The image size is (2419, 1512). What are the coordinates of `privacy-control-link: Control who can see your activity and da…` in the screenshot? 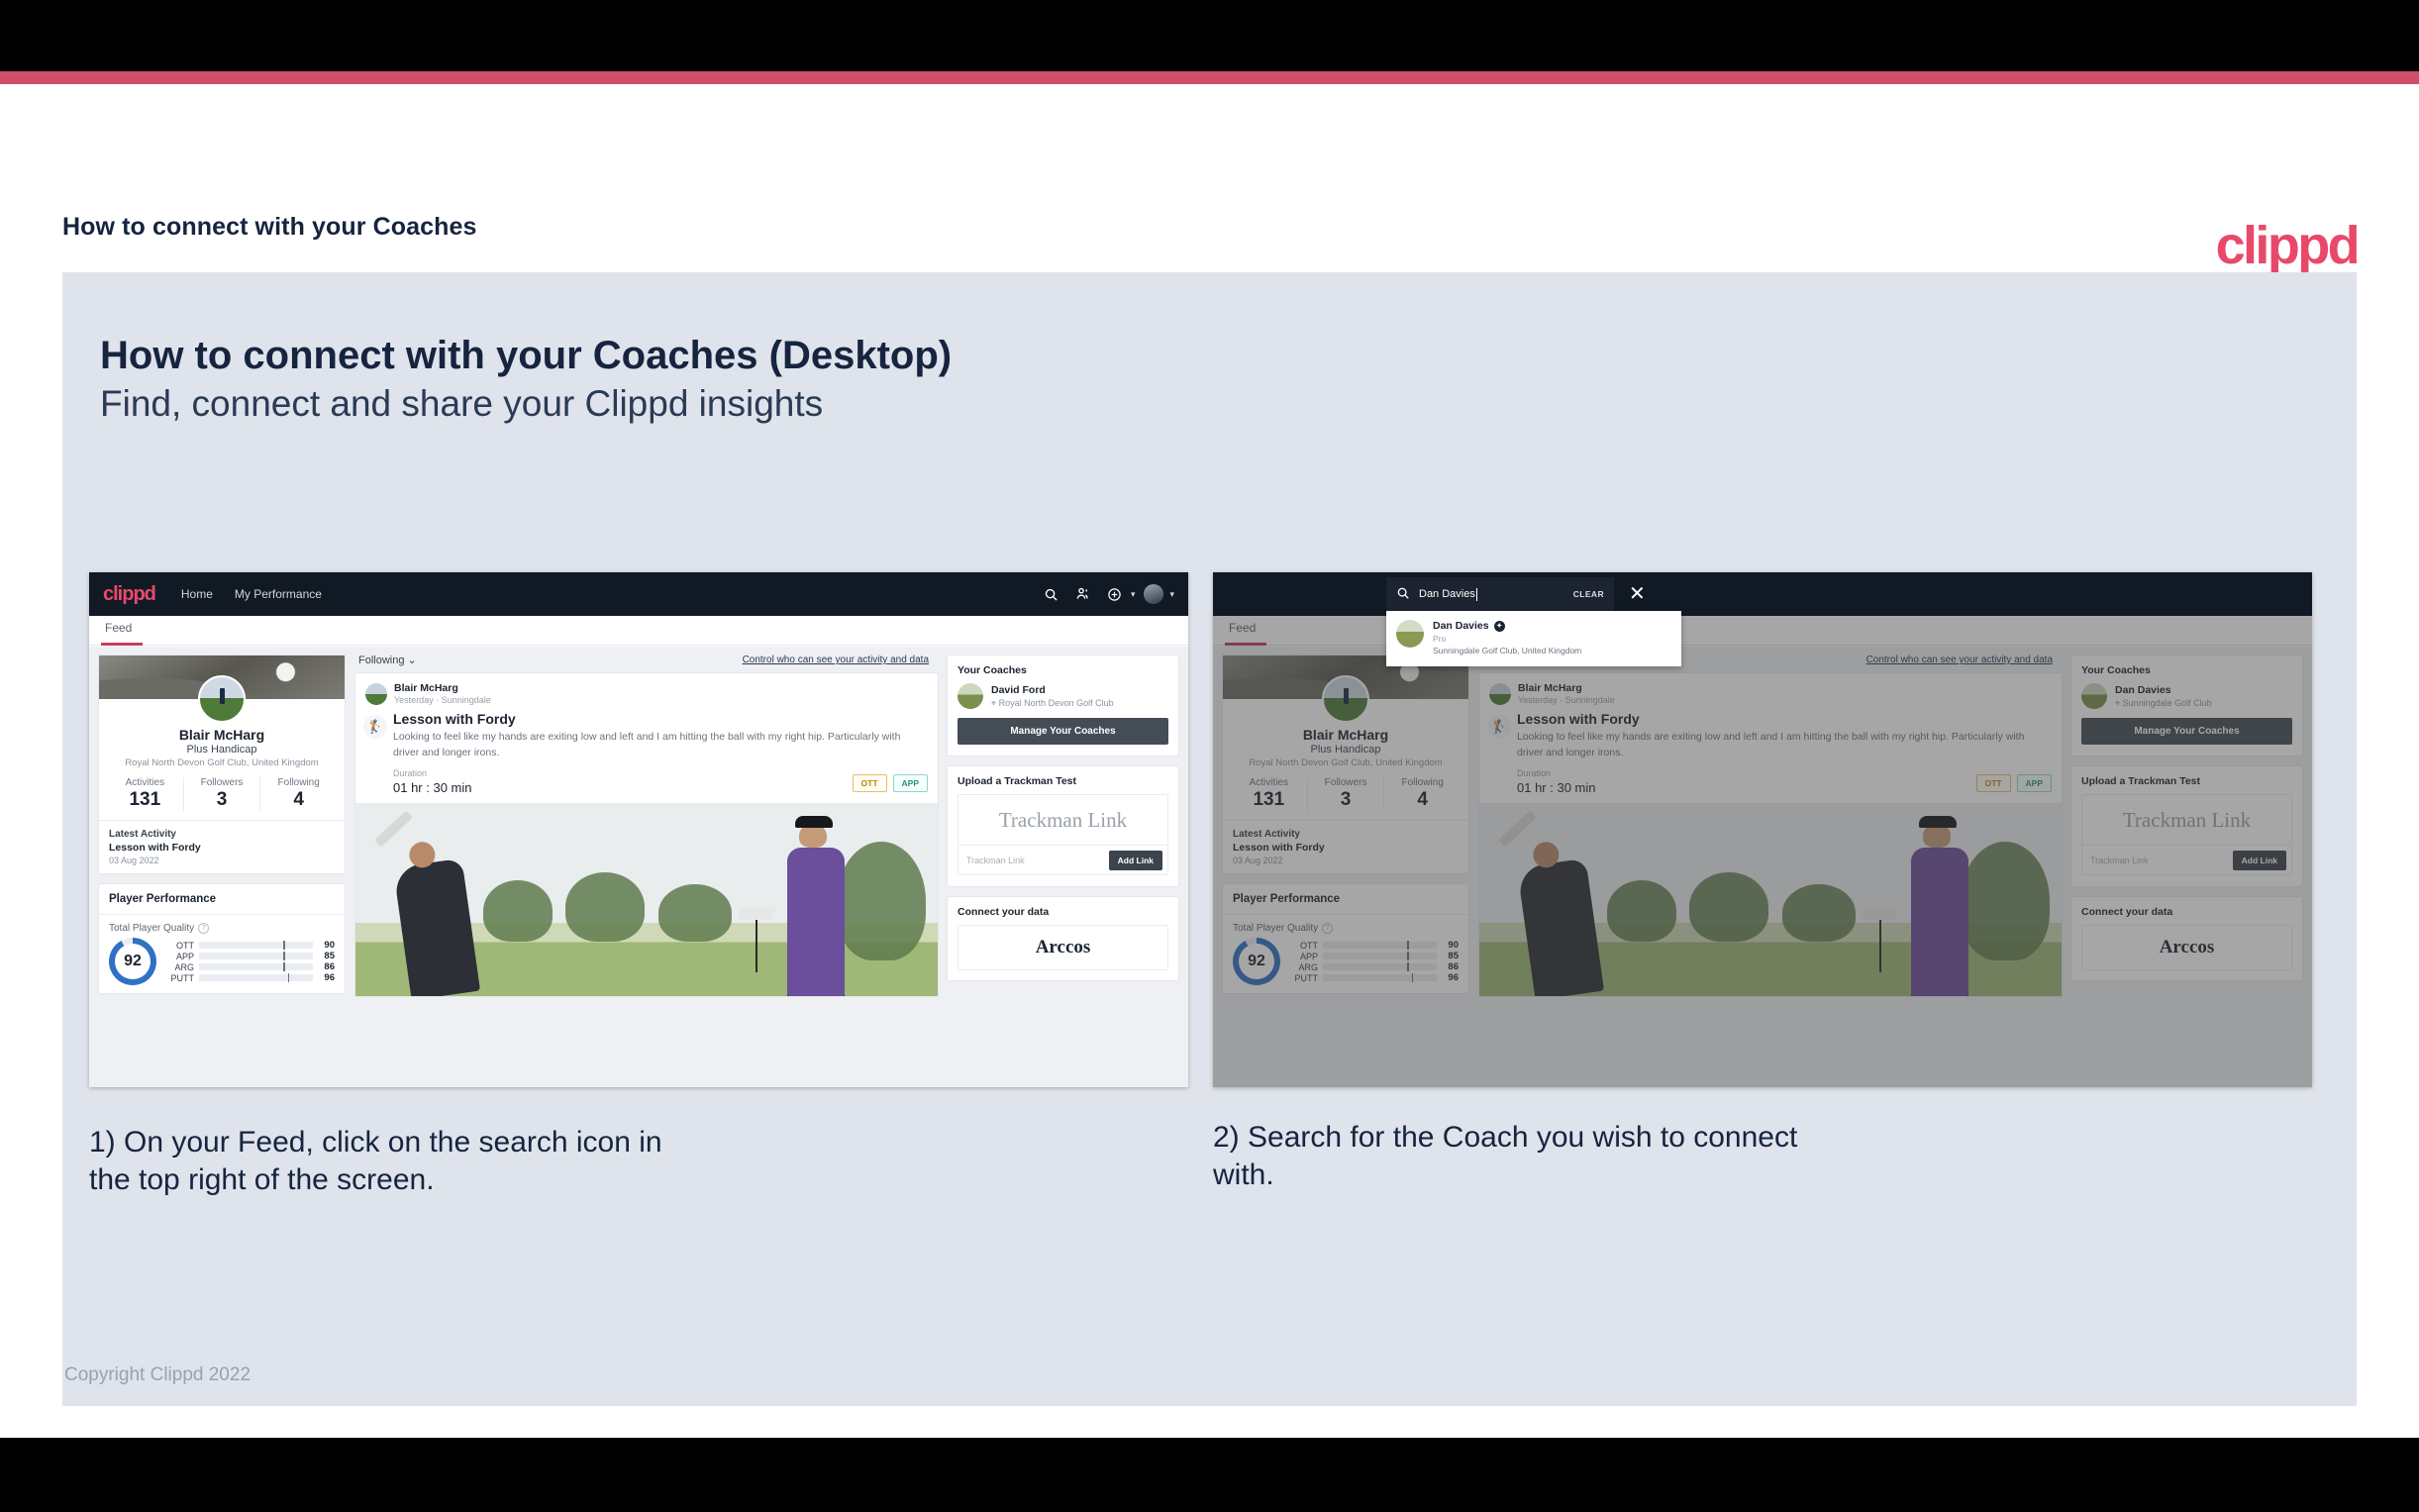 It's located at (836, 660).